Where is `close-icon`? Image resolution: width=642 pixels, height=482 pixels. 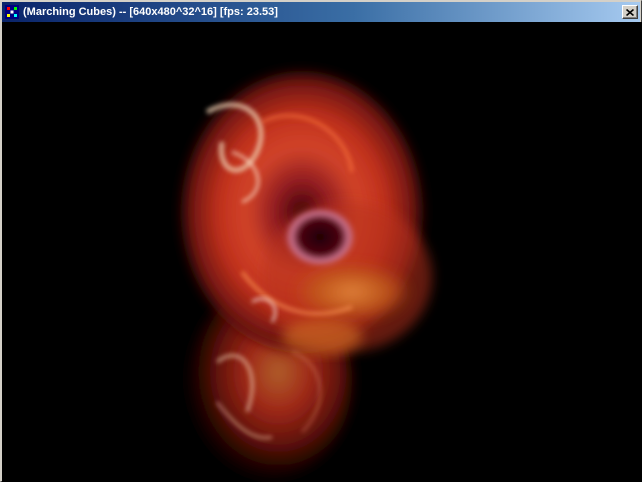 close-icon is located at coordinates (630, 12).